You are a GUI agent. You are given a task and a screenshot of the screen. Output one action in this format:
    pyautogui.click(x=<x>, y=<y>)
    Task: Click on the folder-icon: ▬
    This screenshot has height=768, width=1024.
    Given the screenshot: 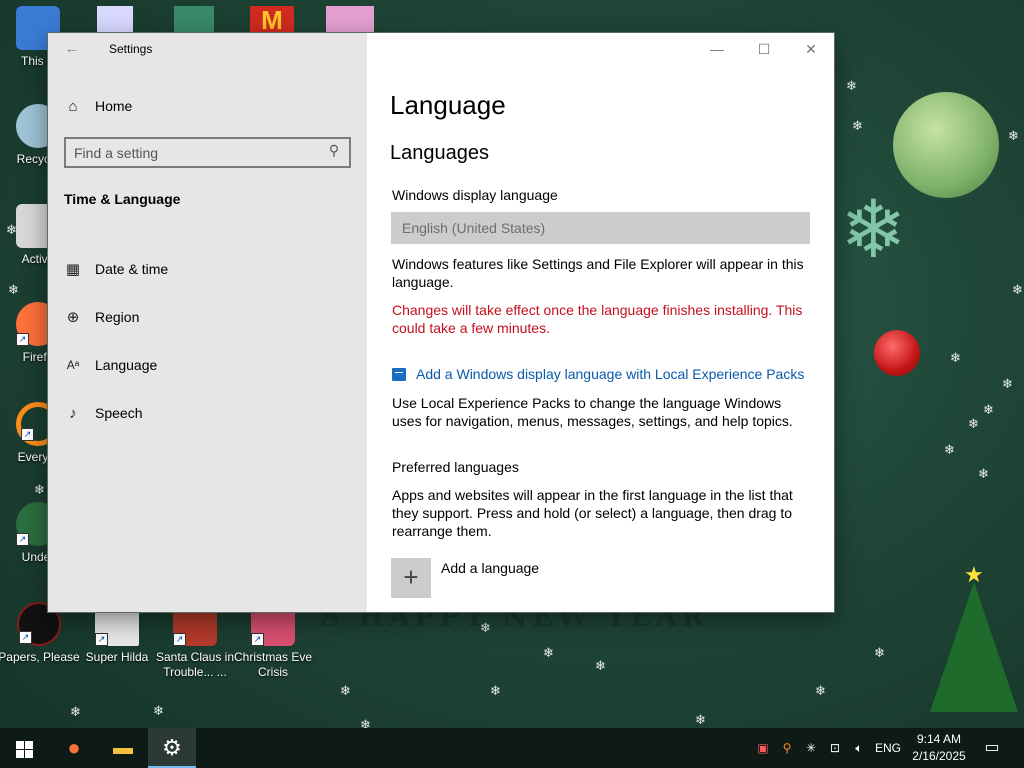 What is the action you would take?
    pyautogui.click(x=123, y=748)
    